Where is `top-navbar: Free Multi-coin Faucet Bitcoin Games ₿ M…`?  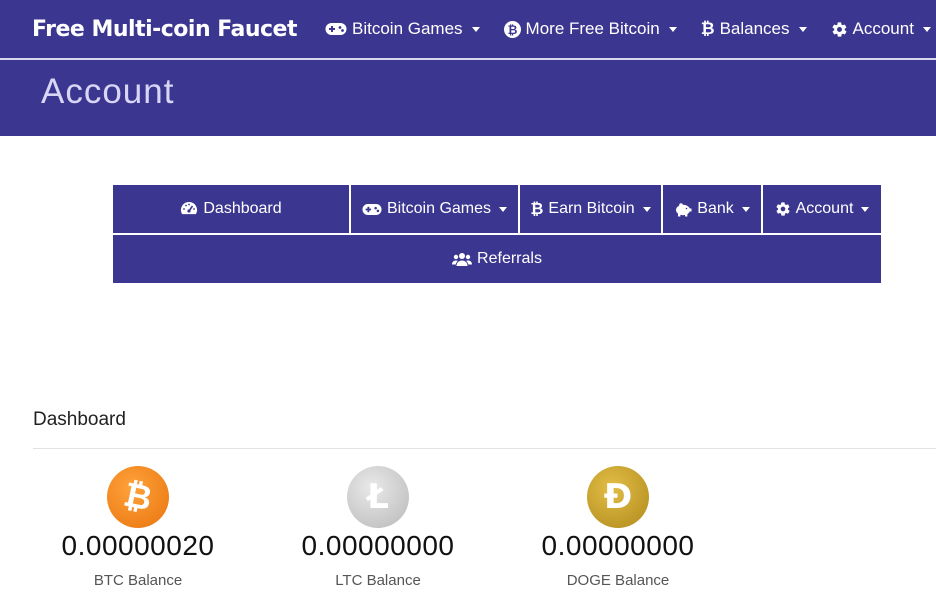
top-navbar: Free Multi-coin Faucet Bitcoin Games ₿ M… is located at coordinates (468, 29).